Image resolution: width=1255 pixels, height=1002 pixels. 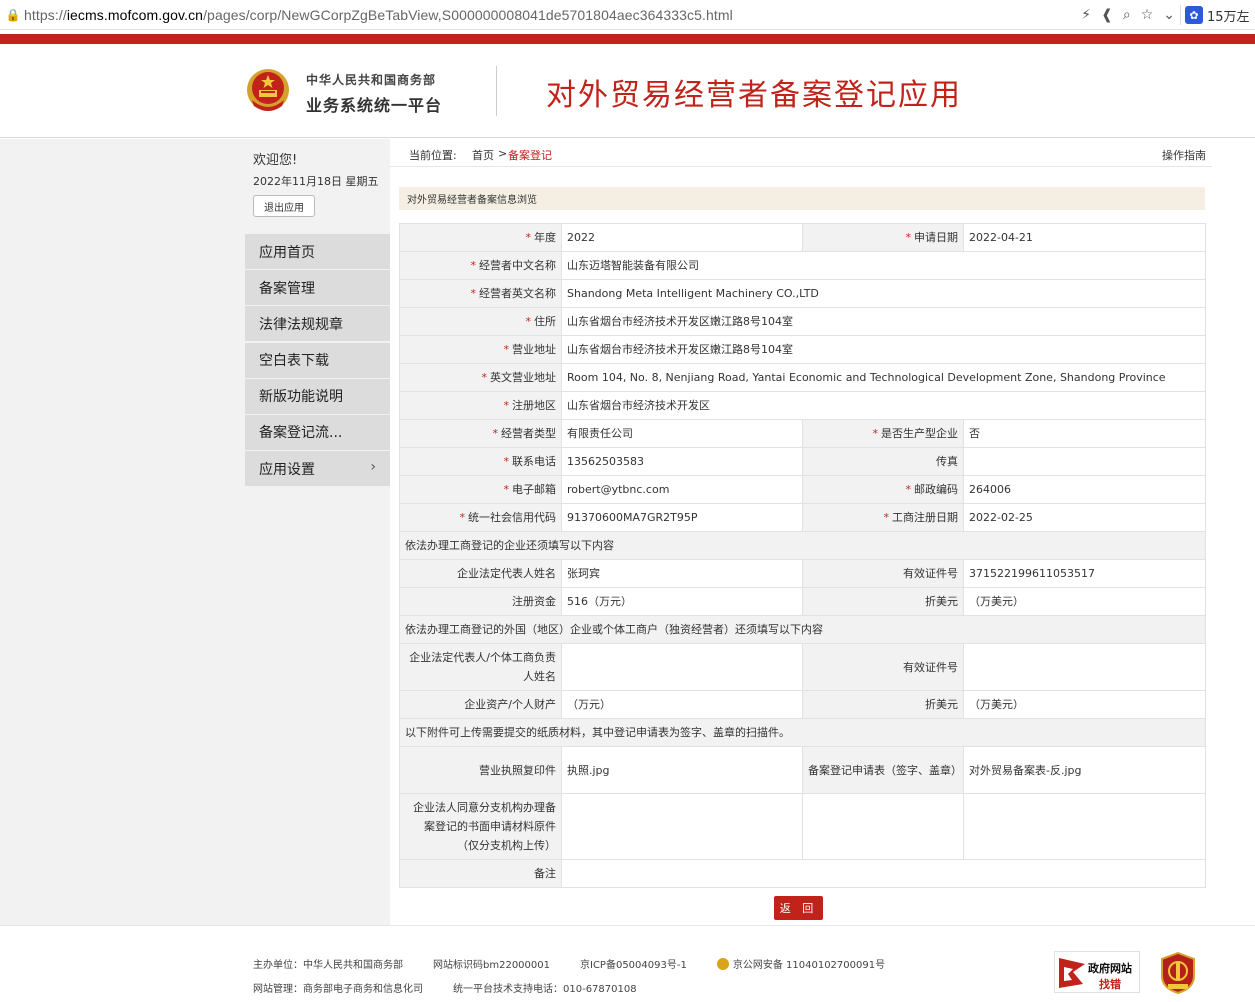 What do you see at coordinates (483, 155) in the screenshot?
I see `breadcrumb-home-link: 首页` at bounding box center [483, 155].